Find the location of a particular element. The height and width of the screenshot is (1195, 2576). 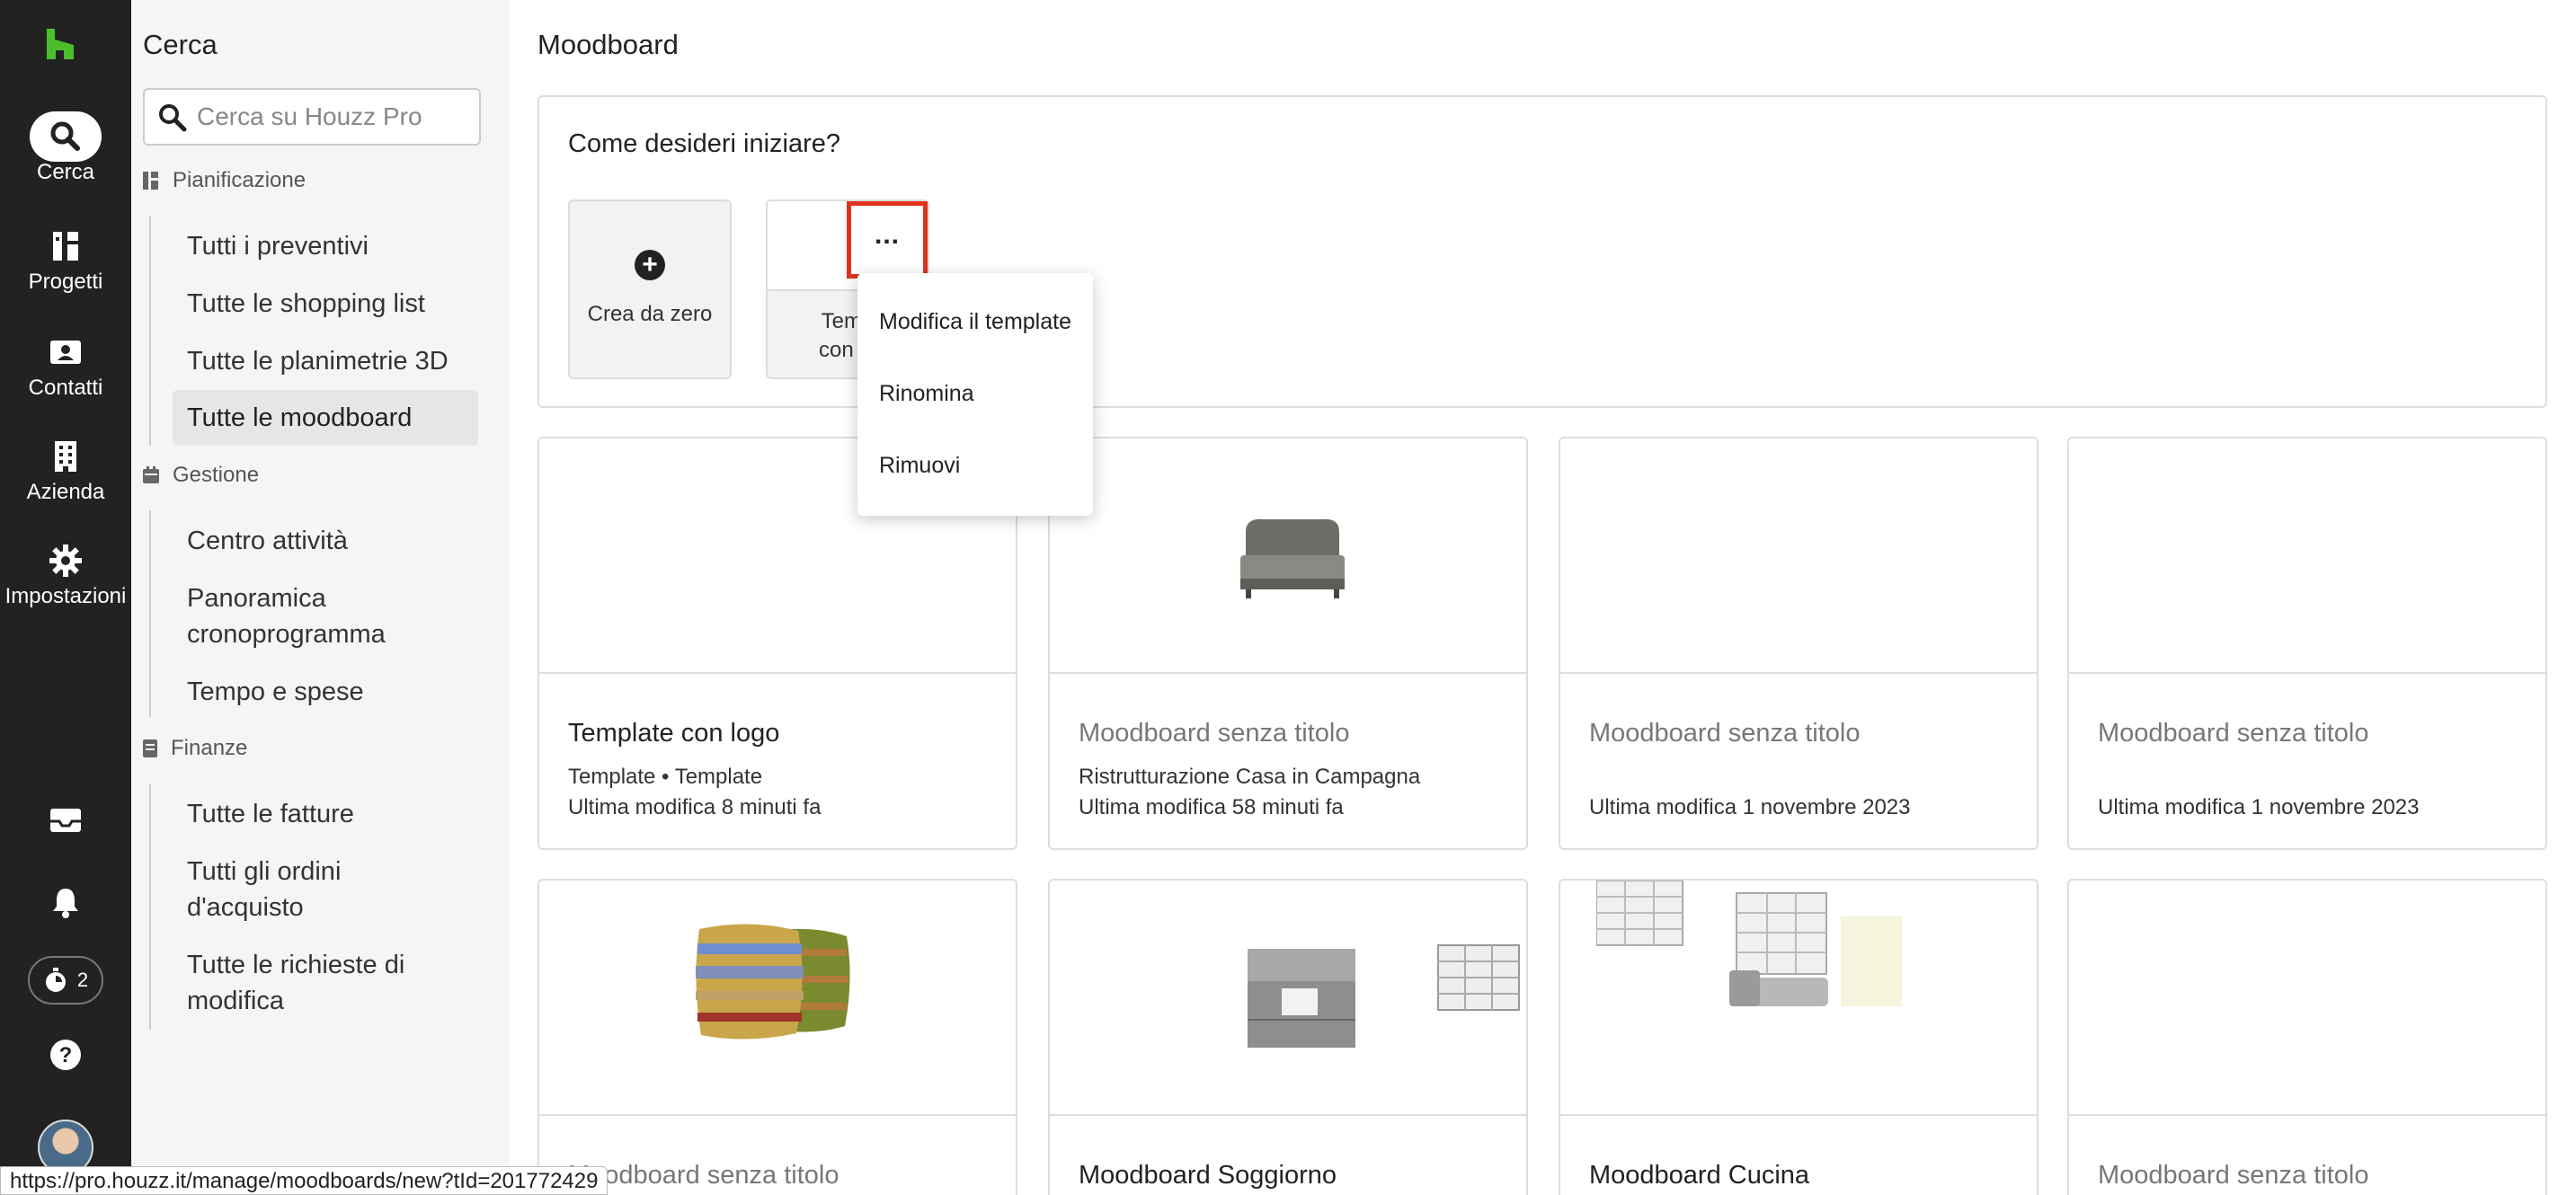

rail-label-cerca: Cerca is located at coordinates (65, 172).